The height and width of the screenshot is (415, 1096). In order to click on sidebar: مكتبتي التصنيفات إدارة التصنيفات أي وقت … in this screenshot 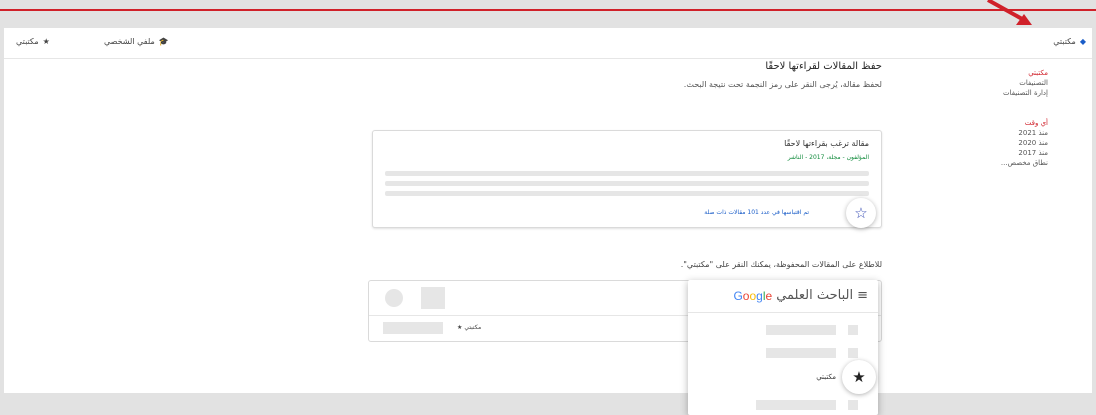, I will do `click(1013, 128)`.